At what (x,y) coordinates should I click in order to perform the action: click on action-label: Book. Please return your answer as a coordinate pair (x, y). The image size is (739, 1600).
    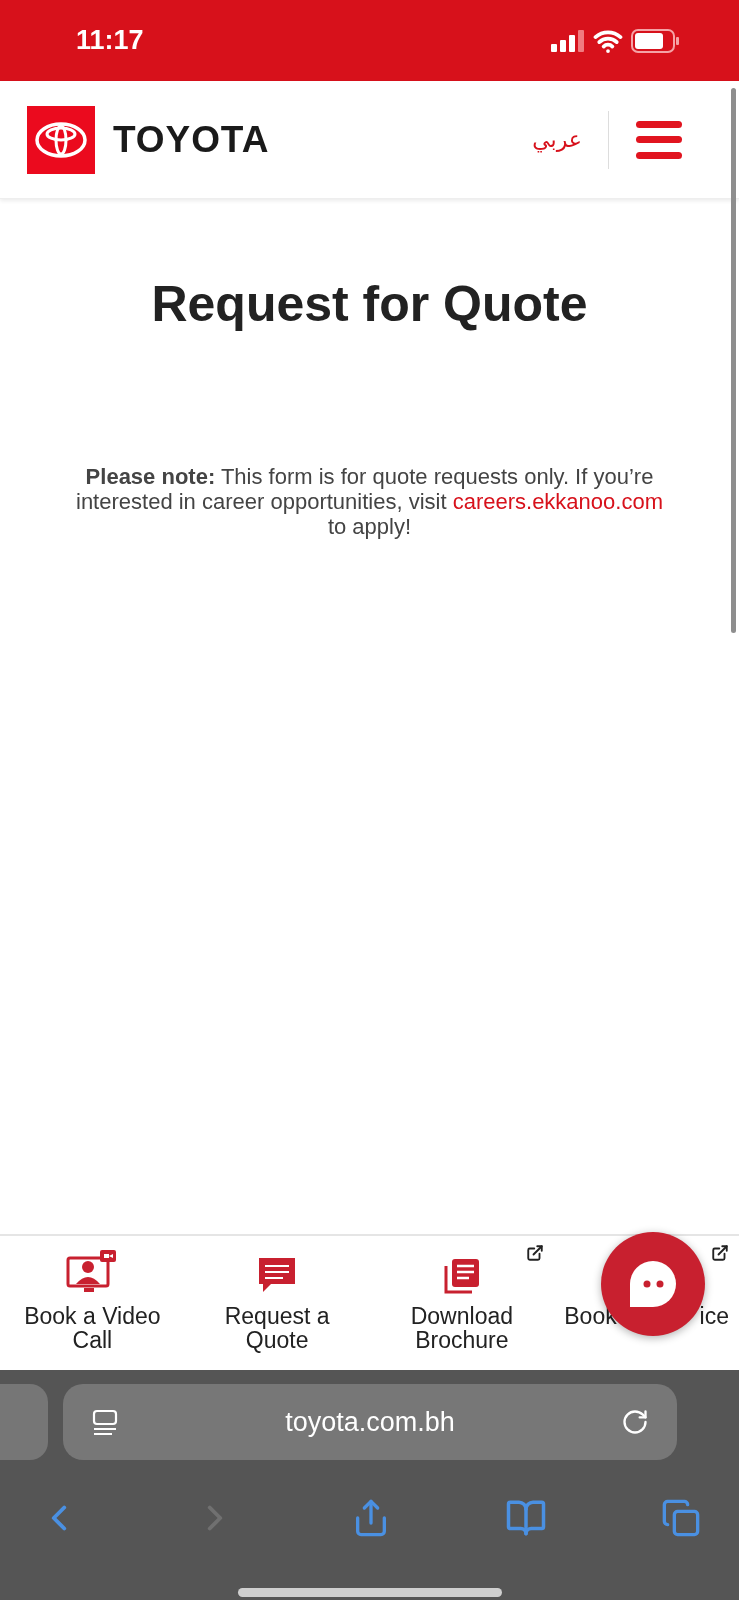
    Looking at the image, I should click on (590, 1316).